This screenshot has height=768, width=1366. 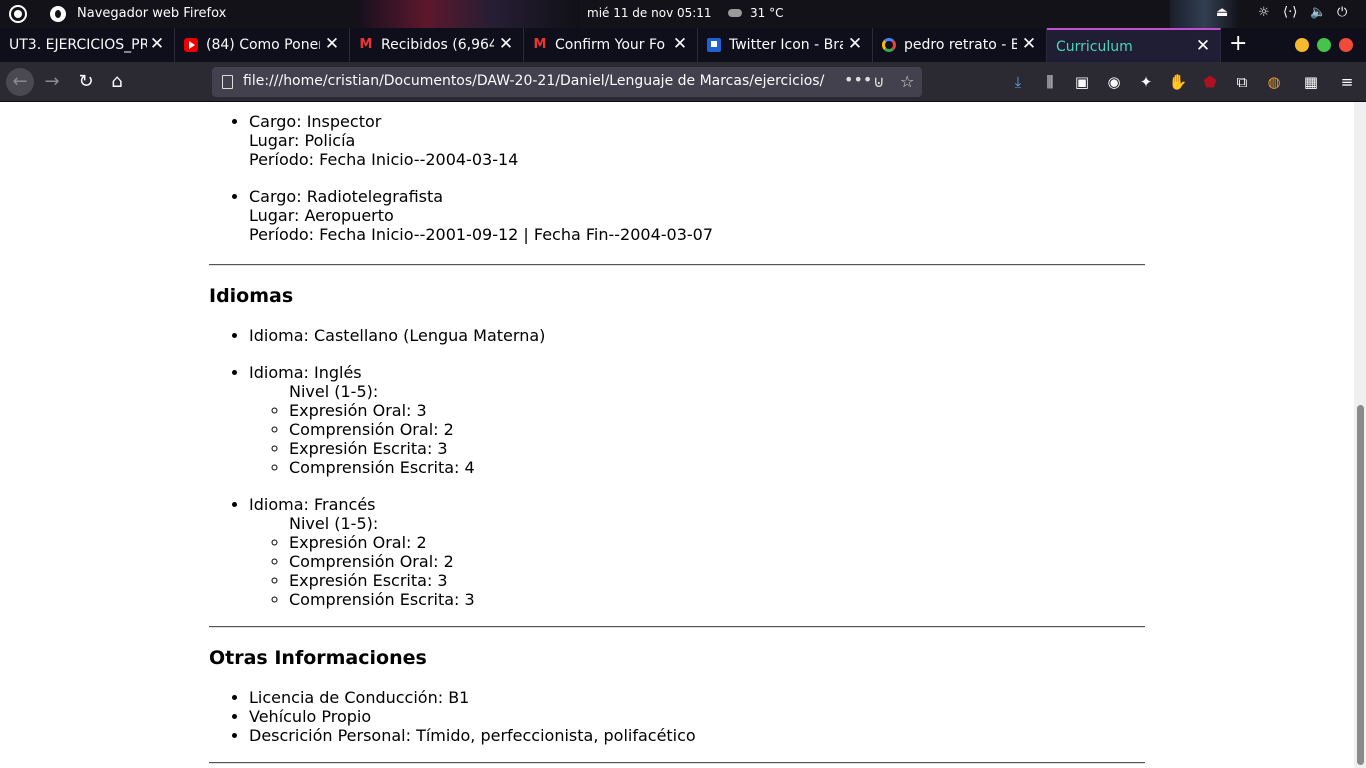 I want to click on vertical-scrollbar, so click(x=1360, y=435).